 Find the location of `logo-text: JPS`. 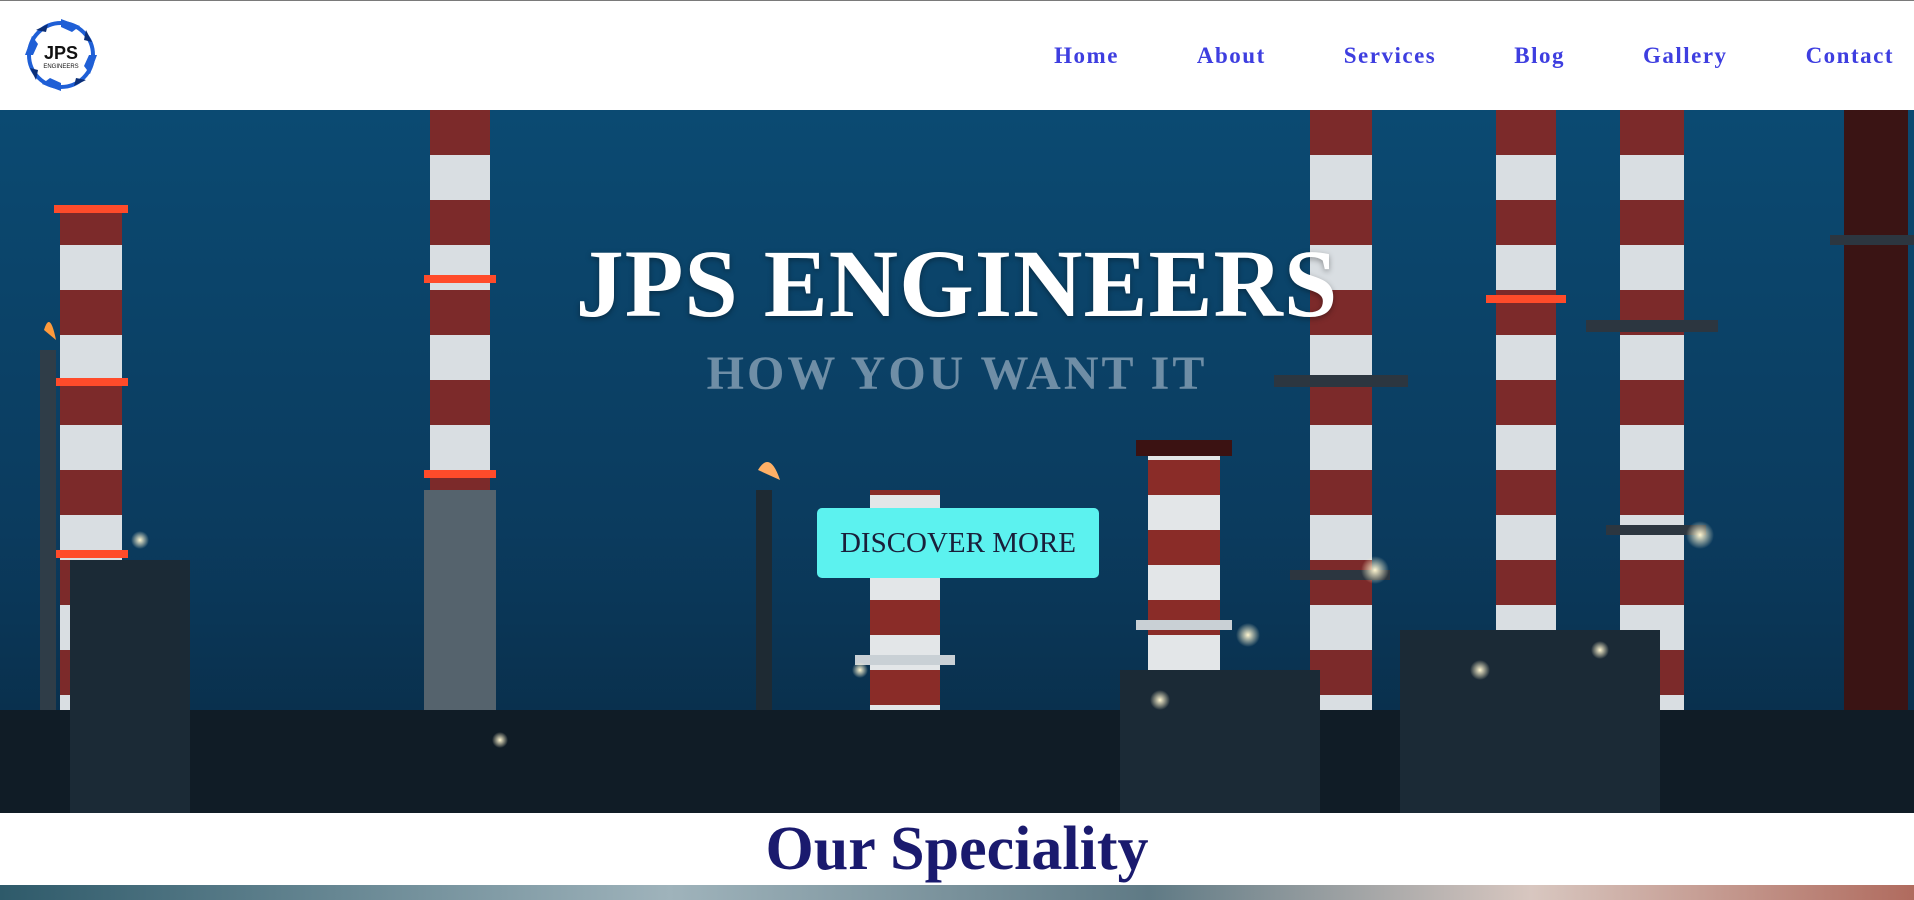

logo-text: JPS is located at coordinates (61, 53).